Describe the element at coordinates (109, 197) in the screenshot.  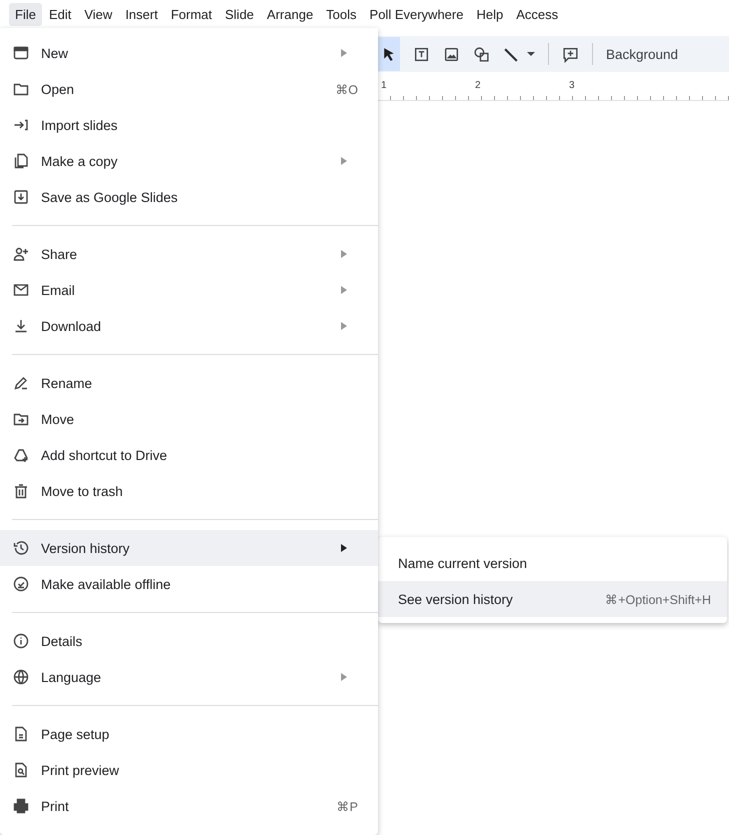
I see `menu-item-label: Save as Google Slides` at that location.